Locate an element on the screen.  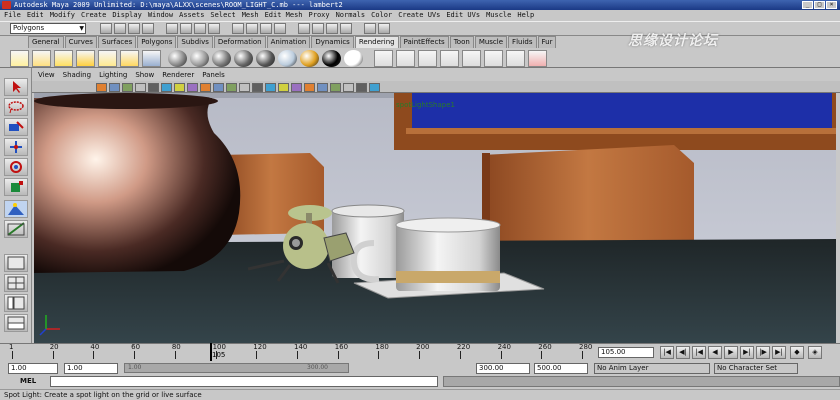
paint-select-tool-icon is located at coordinates (16, 127).